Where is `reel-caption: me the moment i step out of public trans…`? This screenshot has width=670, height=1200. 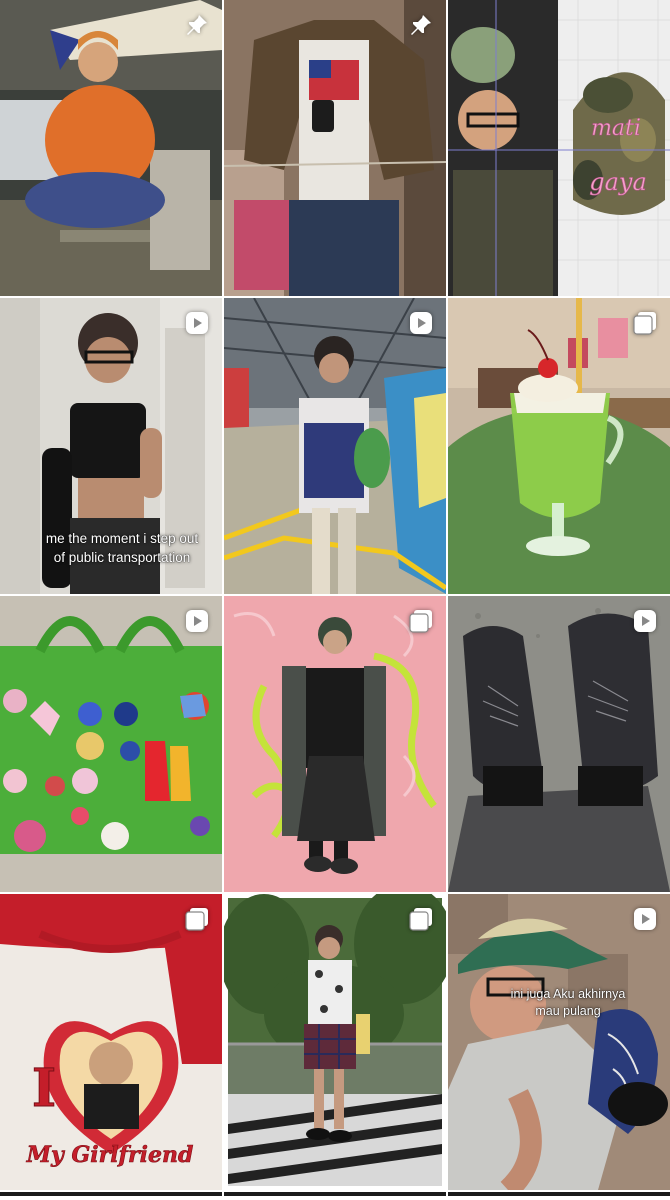
reel-caption: me the moment i step out of public trans… is located at coordinates (122, 548).